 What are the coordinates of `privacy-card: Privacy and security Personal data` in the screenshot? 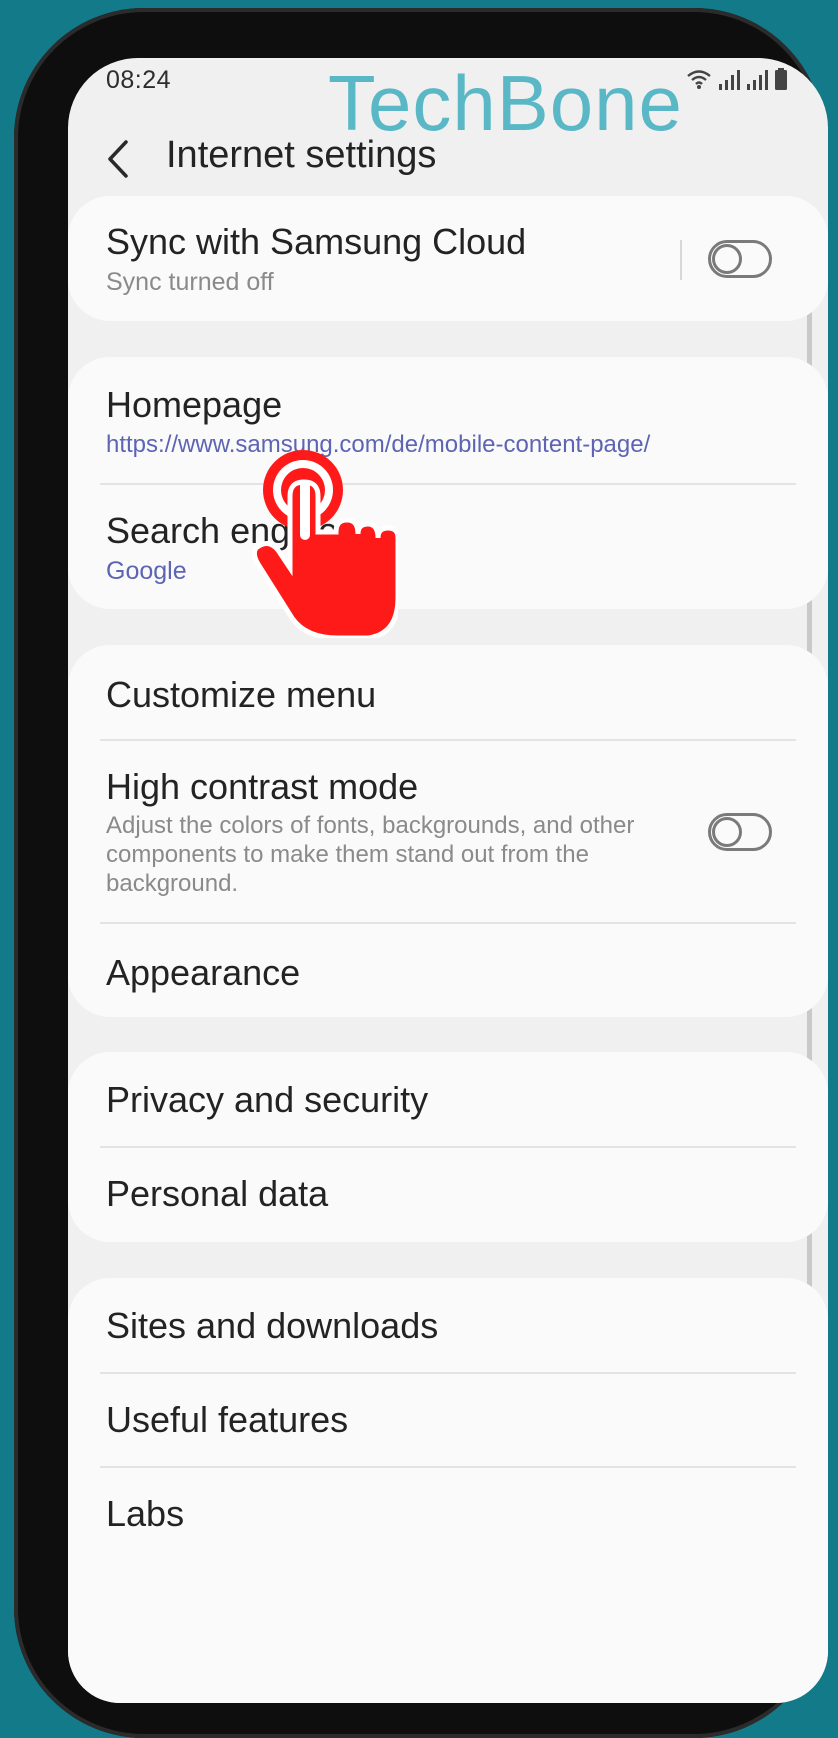 It's located at (448, 1147).